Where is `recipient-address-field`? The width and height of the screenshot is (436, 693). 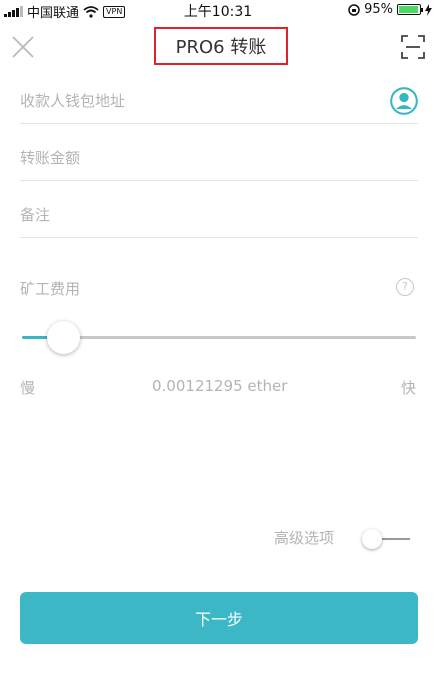 recipient-address-field is located at coordinates (219, 105).